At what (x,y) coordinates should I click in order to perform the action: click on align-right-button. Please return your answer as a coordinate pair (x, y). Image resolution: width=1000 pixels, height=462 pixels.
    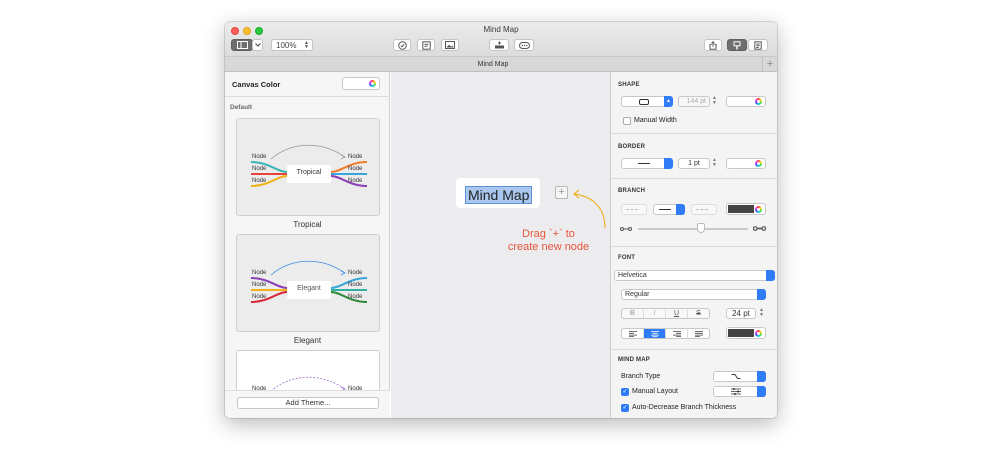
    Looking at the image, I should click on (677, 333).